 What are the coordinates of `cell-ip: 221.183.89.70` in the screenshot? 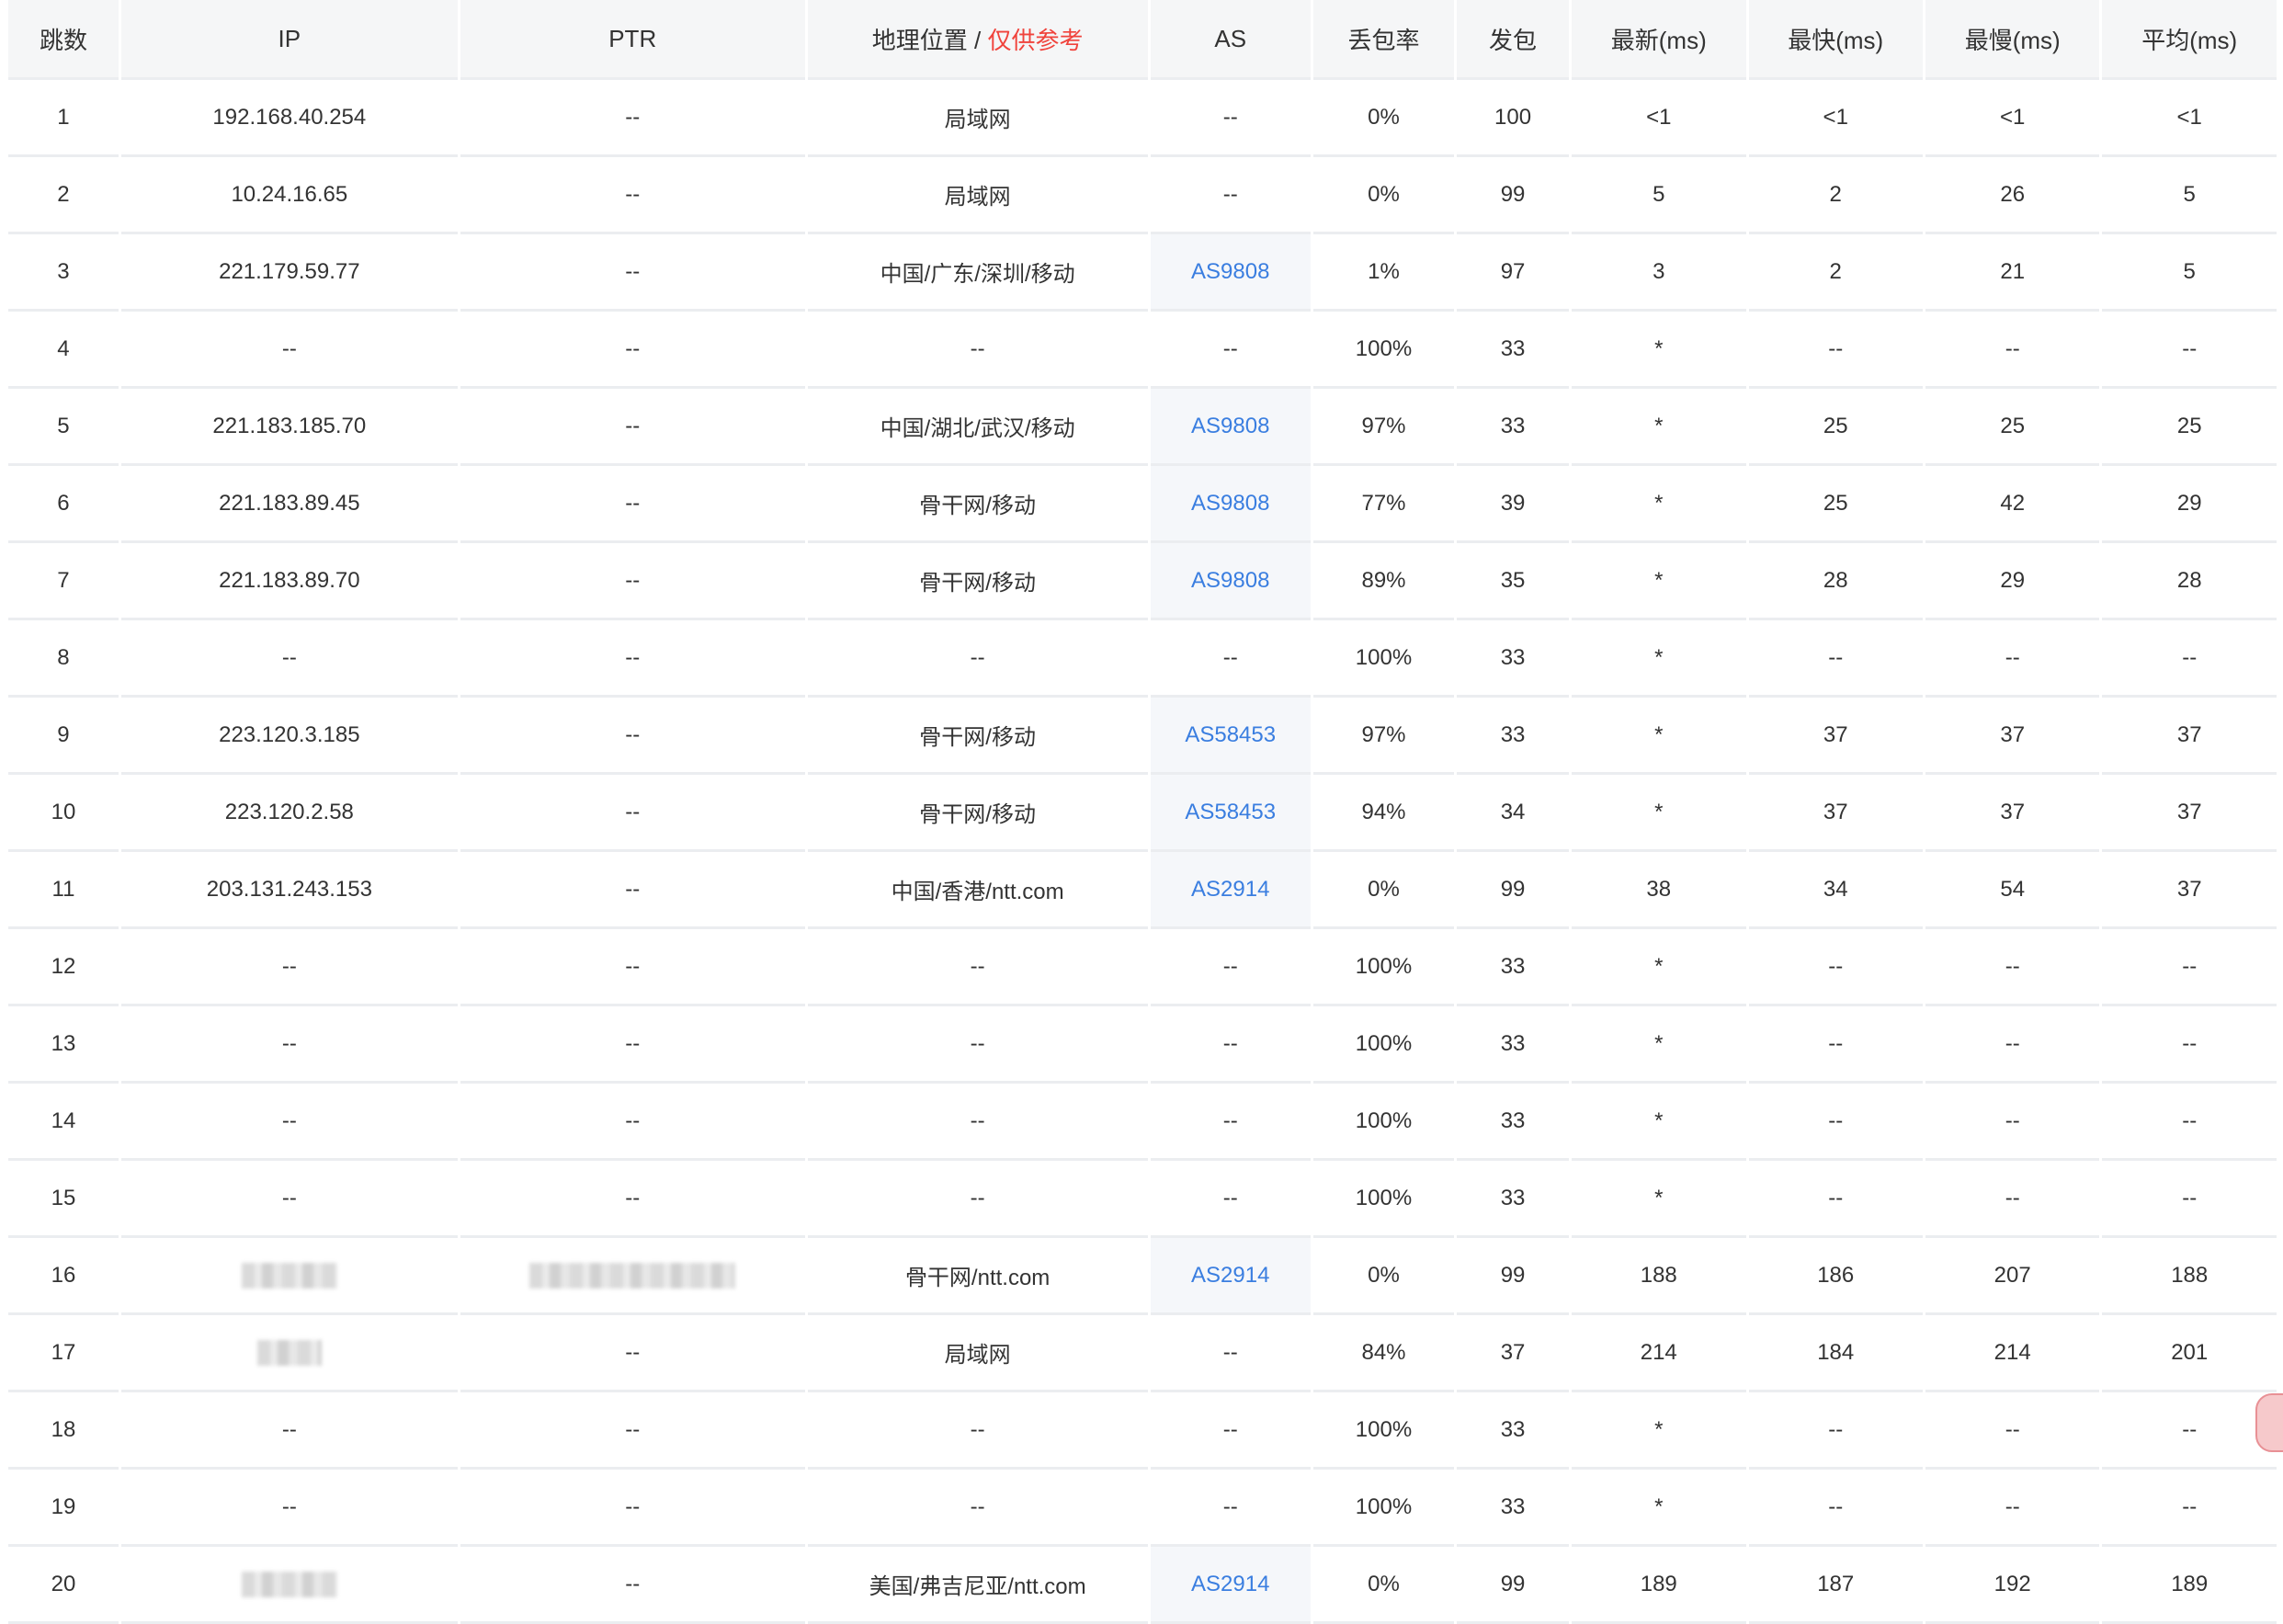 It's located at (289, 582).